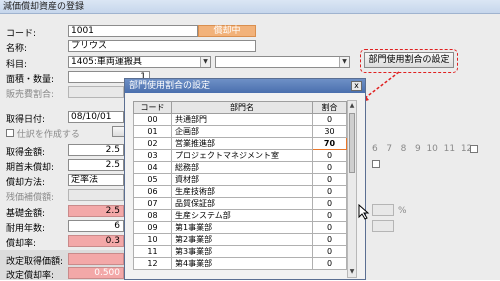 The height and width of the screenshot is (281, 500). I want to click on life-label: 耐用年数:, so click(26, 229).